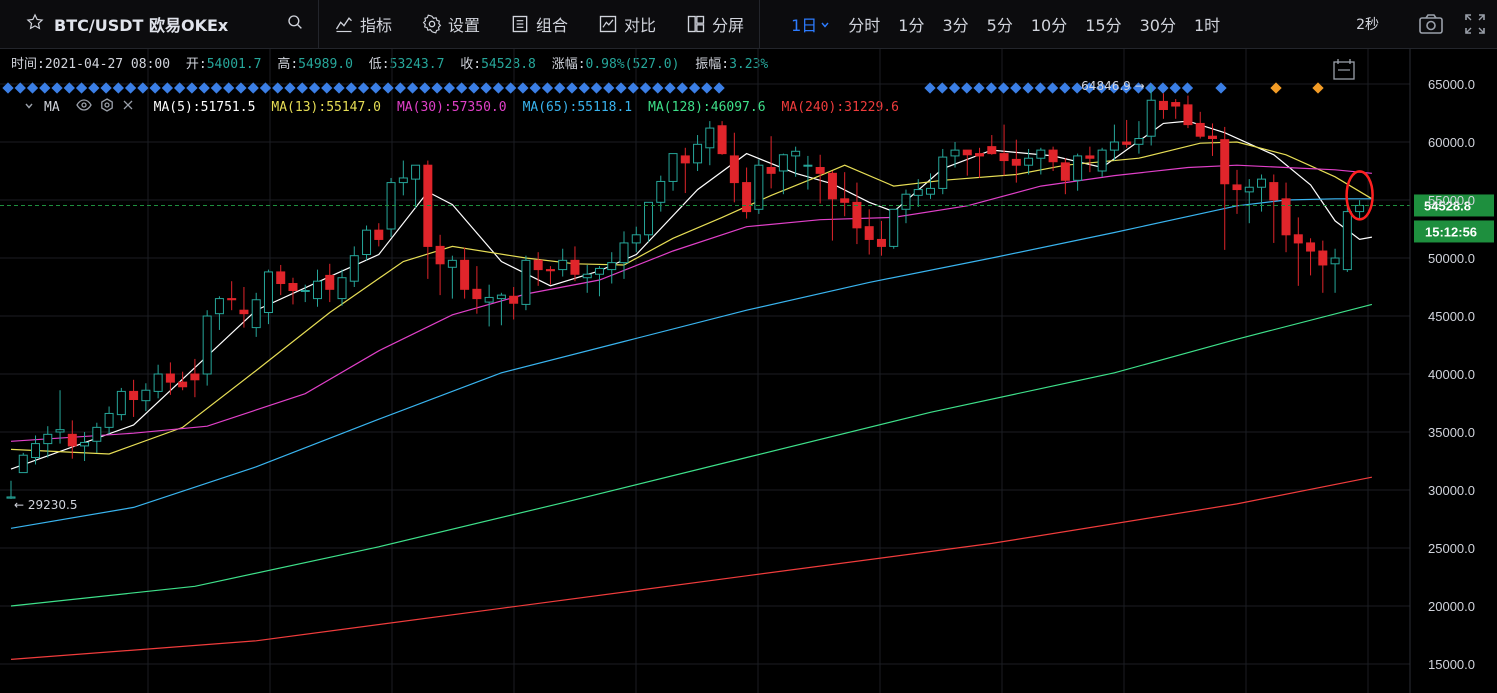 The image size is (1497, 693). Describe the element at coordinates (715, 24) in the screenshot. I see `split-screen-button: 分屏` at that location.